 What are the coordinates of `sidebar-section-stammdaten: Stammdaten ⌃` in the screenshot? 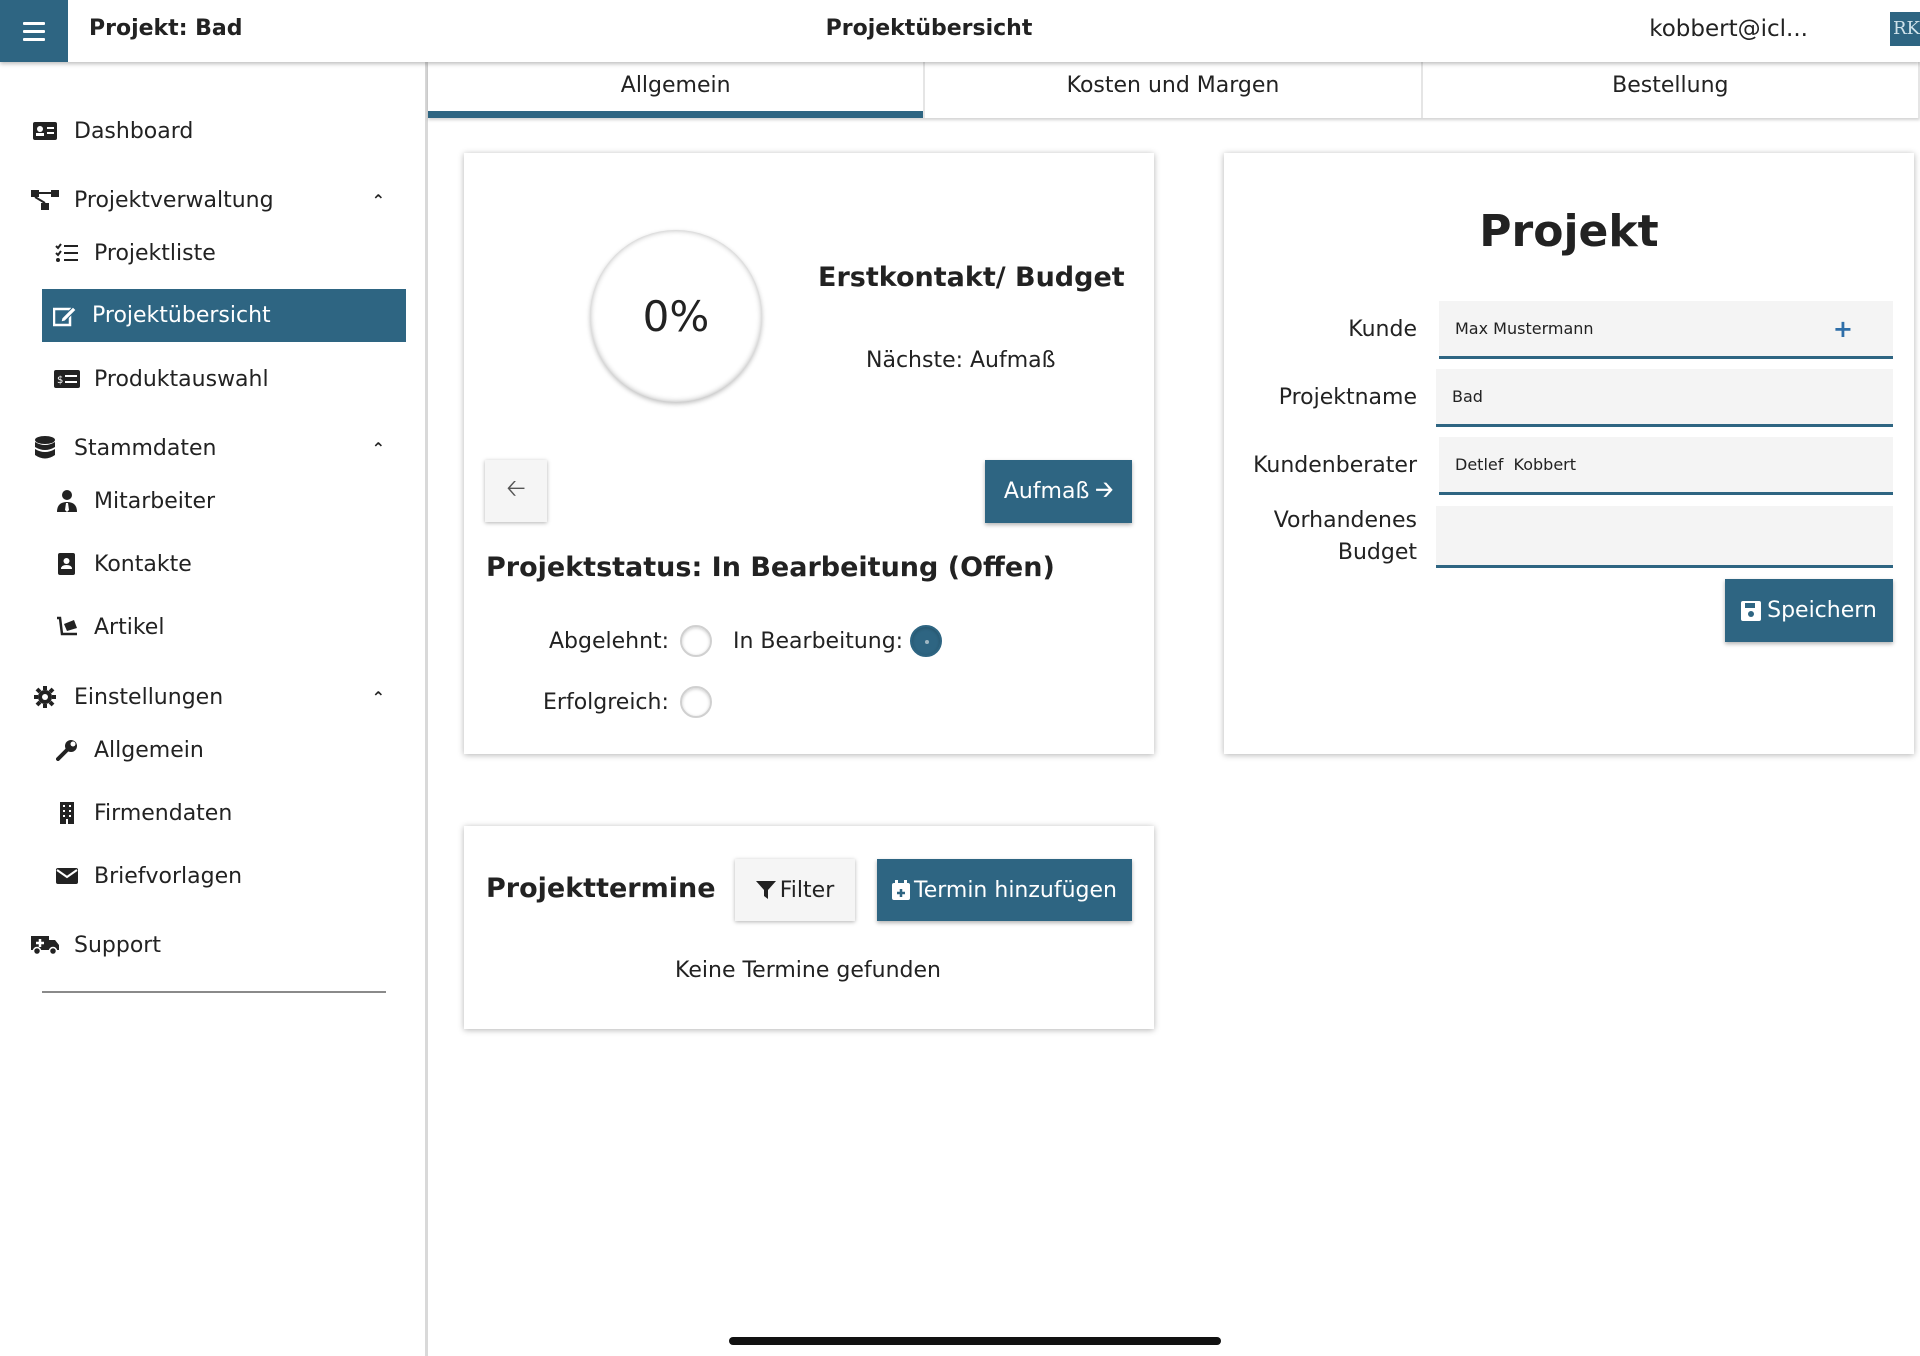 It's located at (207, 448).